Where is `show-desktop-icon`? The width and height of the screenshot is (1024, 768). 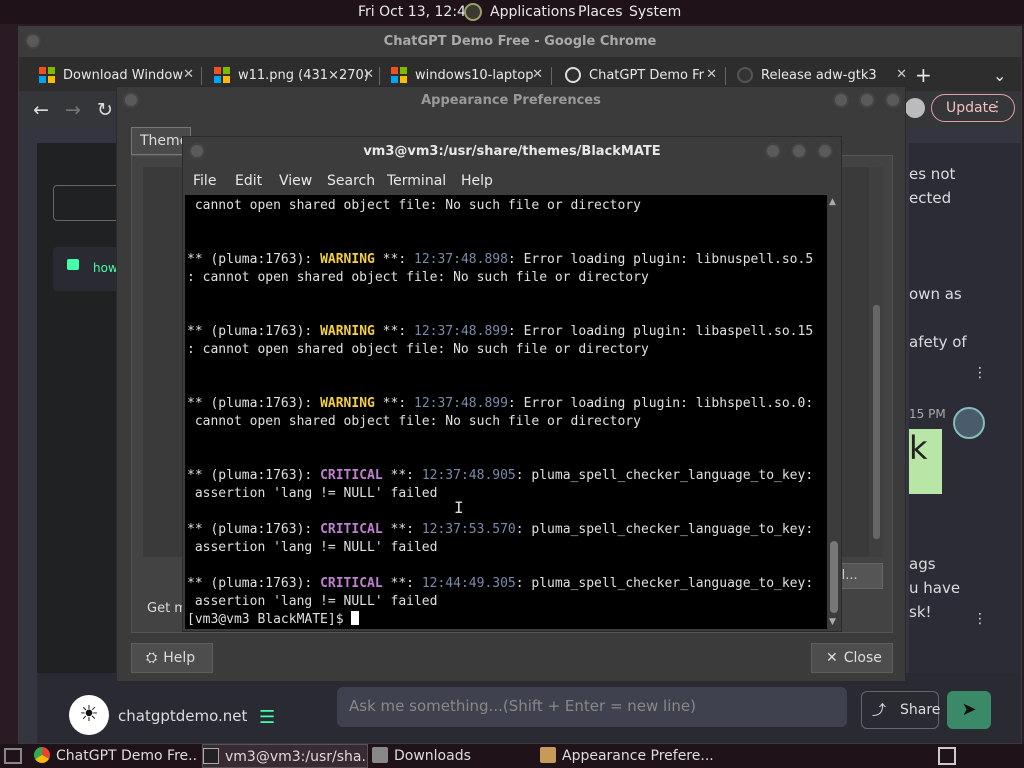
show-desktop-icon is located at coordinates (13, 756).